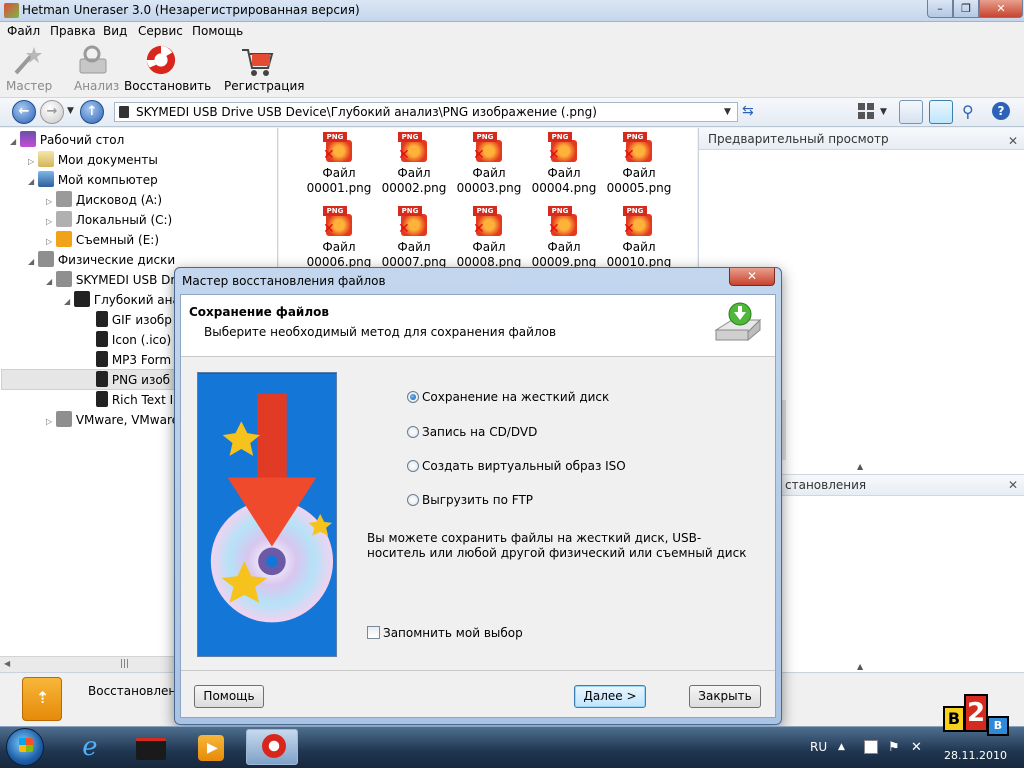 This screenshot has width=1024, height=768. What do you see at coordinates (373, 632) in the screenshot?
I see `remember-choice-checkbox` at bounding box center [373, 632].